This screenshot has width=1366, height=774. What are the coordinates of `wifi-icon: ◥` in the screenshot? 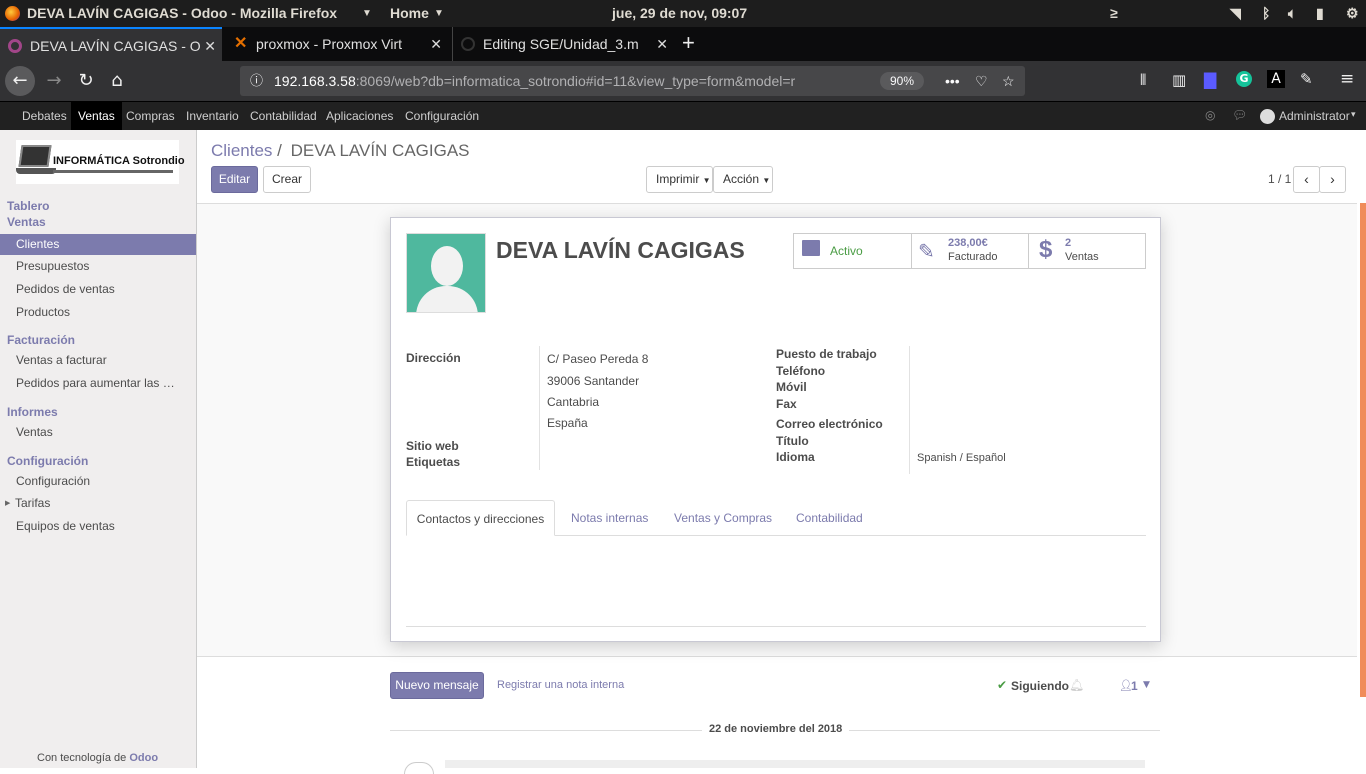 It's located at (1235, 13).